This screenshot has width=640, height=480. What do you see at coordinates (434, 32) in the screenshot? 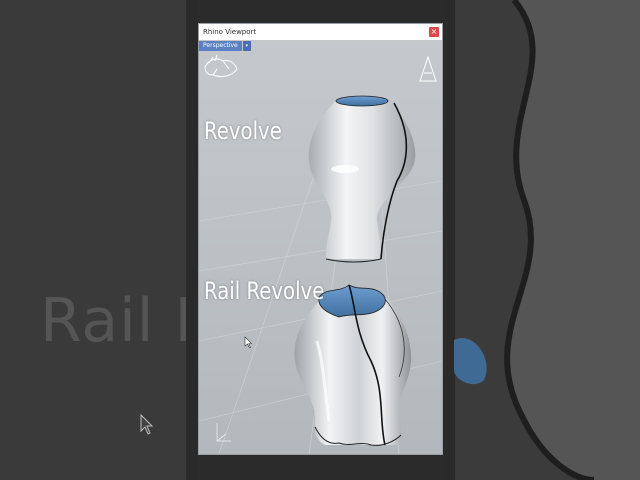
I see `close-button: ×` at bounding box center [434, 32].